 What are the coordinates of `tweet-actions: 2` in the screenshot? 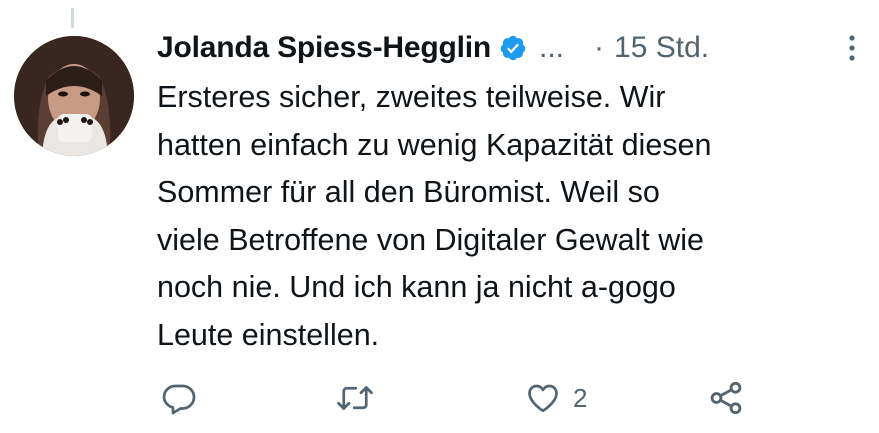 It's located at (507, 398).